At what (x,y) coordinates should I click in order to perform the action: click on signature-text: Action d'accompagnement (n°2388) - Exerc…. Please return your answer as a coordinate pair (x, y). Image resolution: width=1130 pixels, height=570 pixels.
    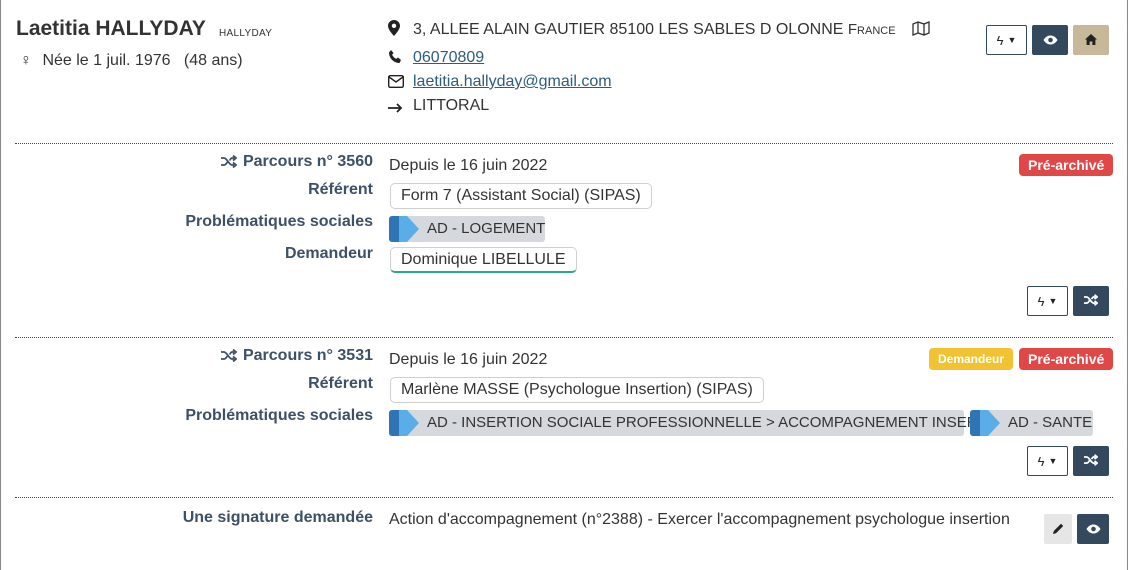
    Looking at the image, I should click on (699, 519).